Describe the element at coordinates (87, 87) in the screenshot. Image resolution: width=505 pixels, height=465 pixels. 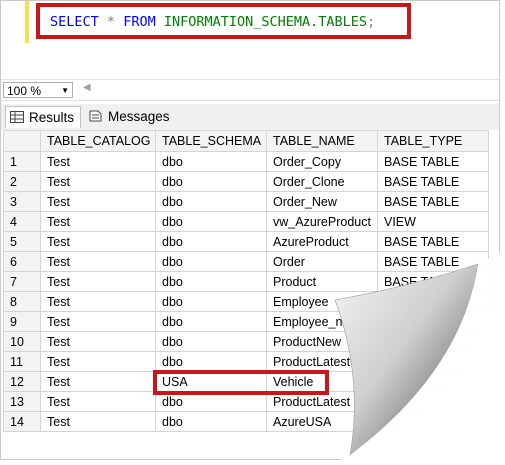
I see `scroll-left-icon: ◀` at that location.